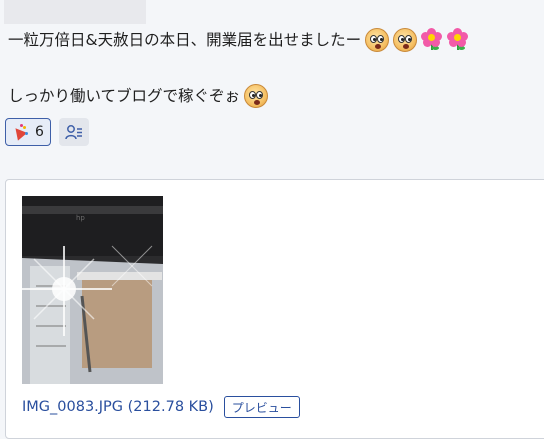 This screenshot has width=544, height=439. What do you see at coordinates (124, 96) in the screenshot?
I see `message-text-2: しっかり働いてブログで稼ぐぞぉ` at bounding box center [124, 96].